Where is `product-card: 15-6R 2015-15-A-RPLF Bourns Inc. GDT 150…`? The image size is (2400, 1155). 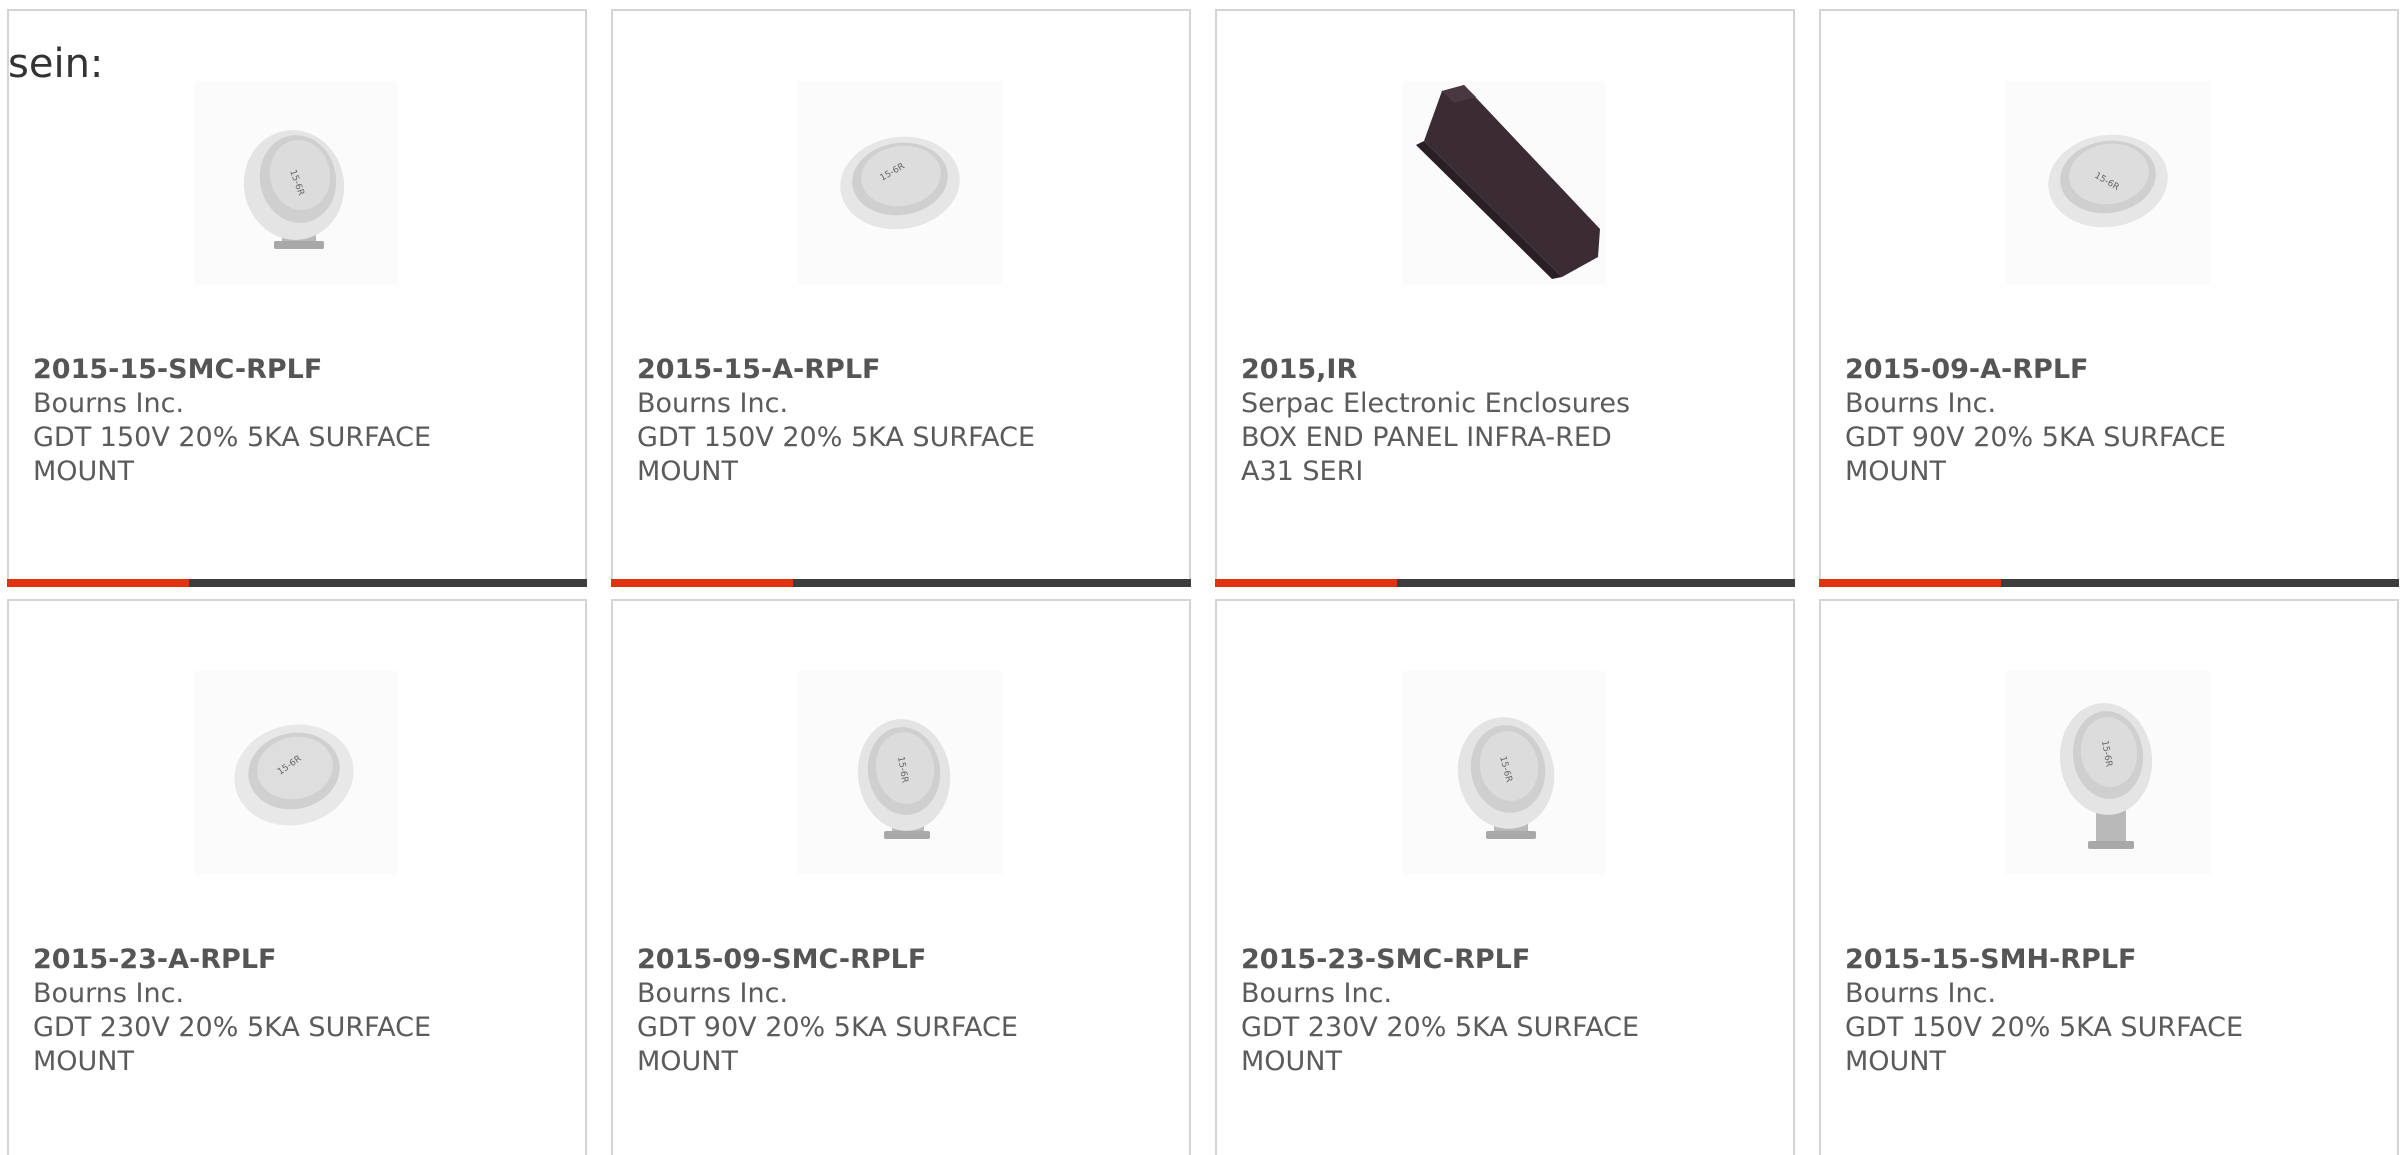 product-card: 15-6R 2015-15-A-RPLF Bourns Inc. GDT 150… is located at coordinates (901, 298).